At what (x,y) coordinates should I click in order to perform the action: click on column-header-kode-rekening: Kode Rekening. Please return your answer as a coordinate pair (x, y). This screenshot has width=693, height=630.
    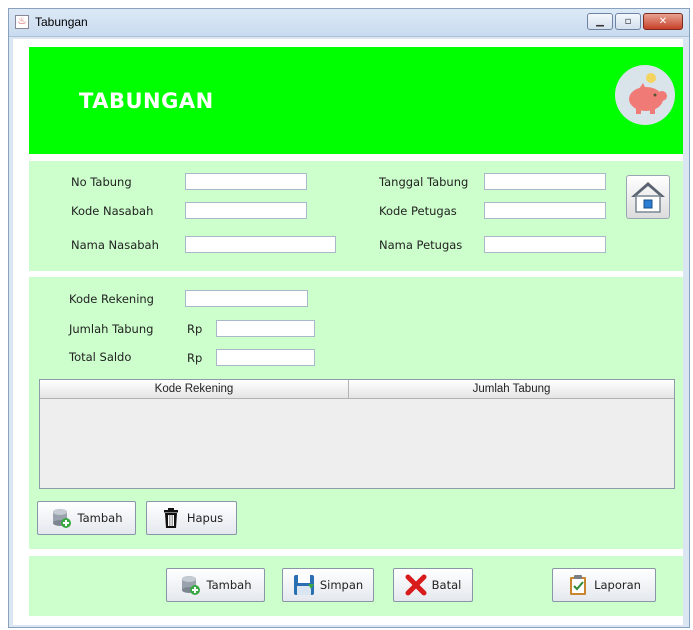
    Looking at the image, I should click on (194, 389).